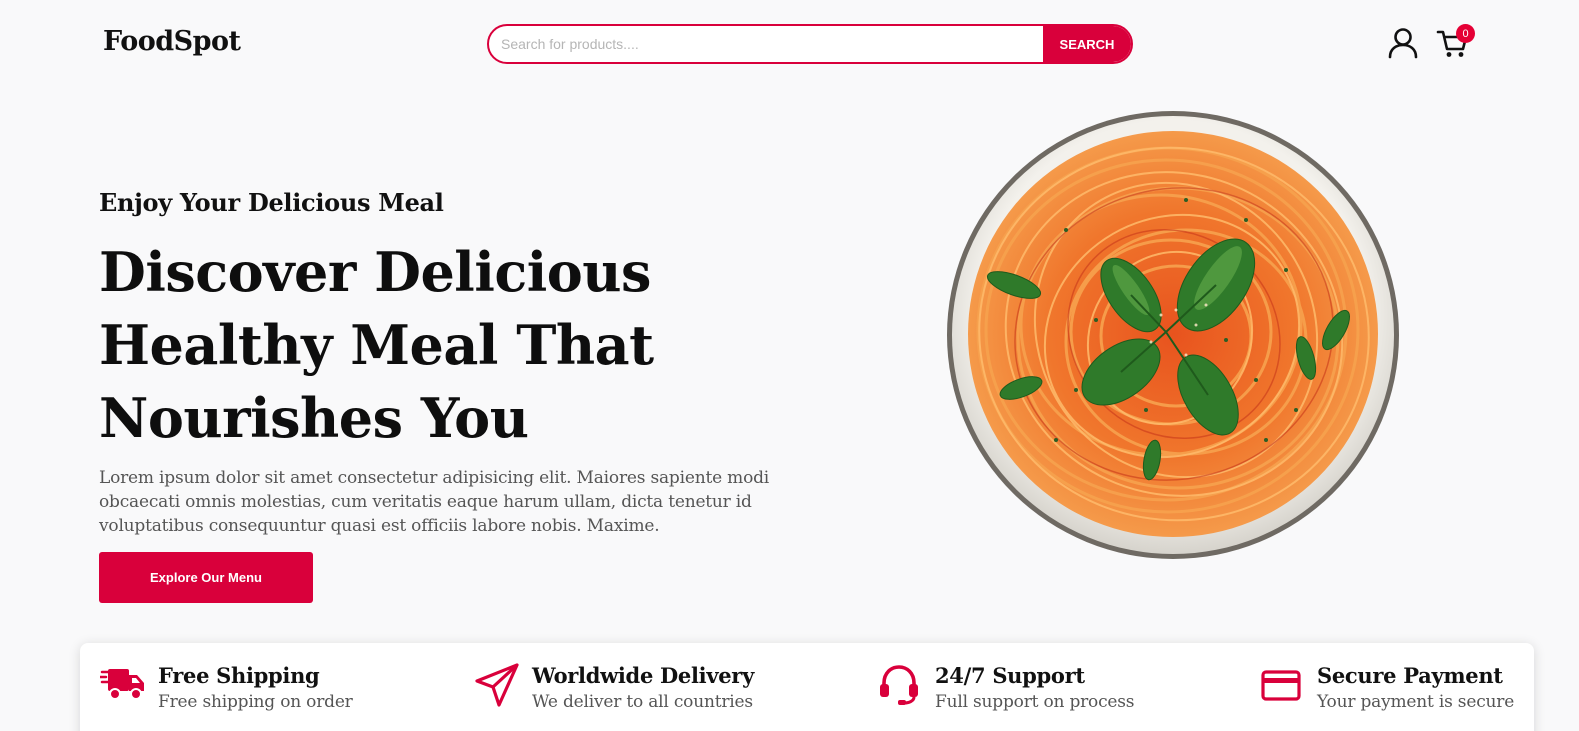  I want to click on feature-subtitle: Your payment is secure, so click(1416, 702).